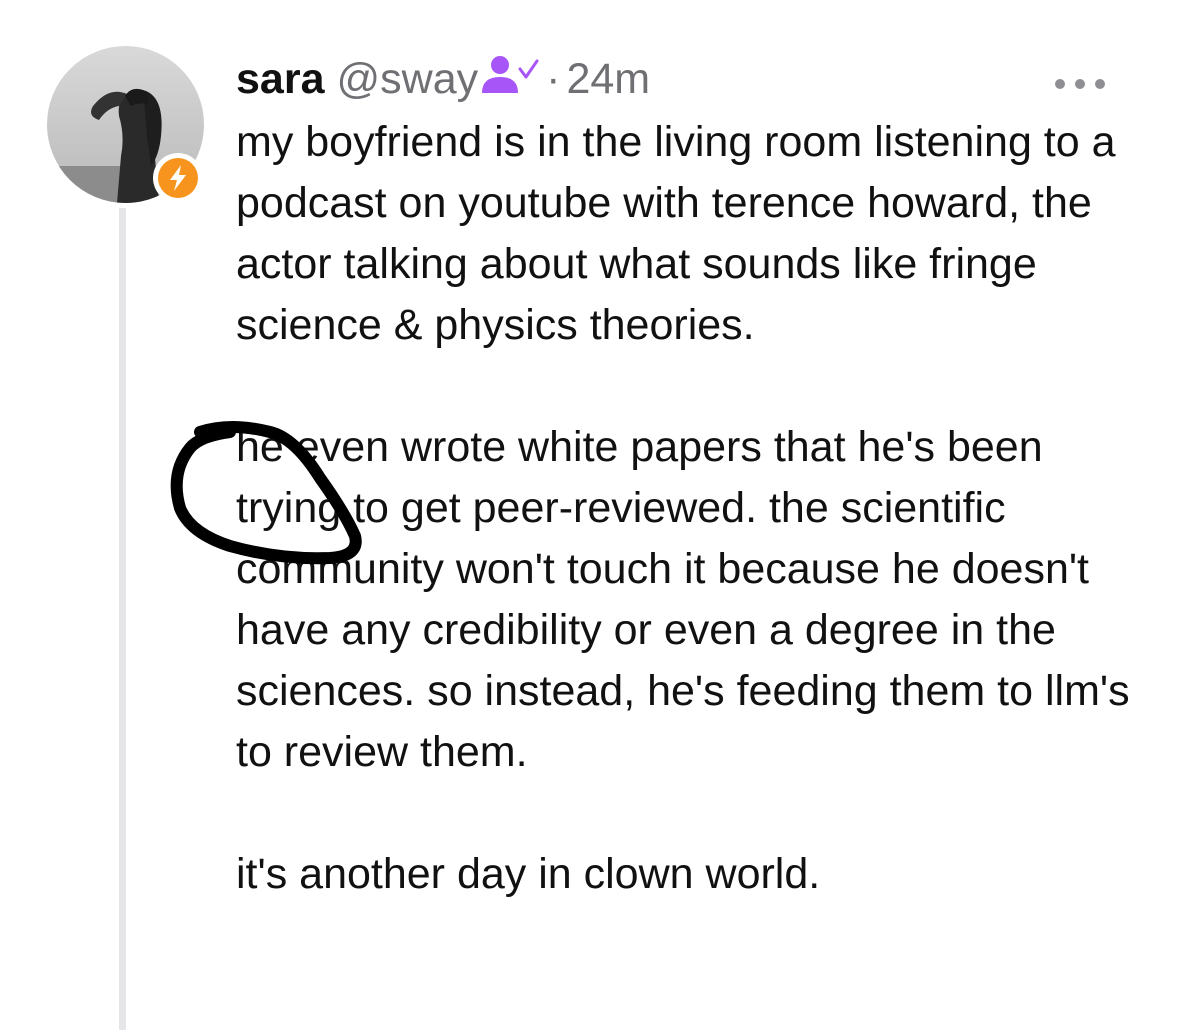 The width and height of the screenshot is (1179, 1030). What do you see at coordinates (528, 874) in the screenshot?
I see `post-paragraph: it's another day in clown world.` at bounding box center [528, 874].